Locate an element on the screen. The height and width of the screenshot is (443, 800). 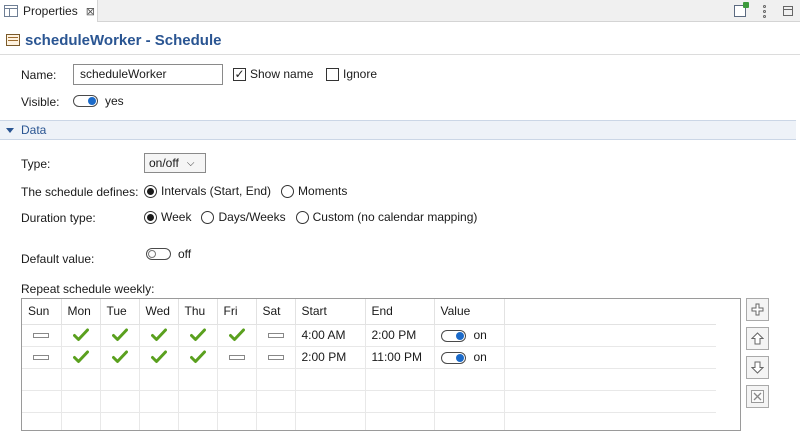
defines-radio-group: Intervals (Start, End) Moments is located at coordinates (250, 191).